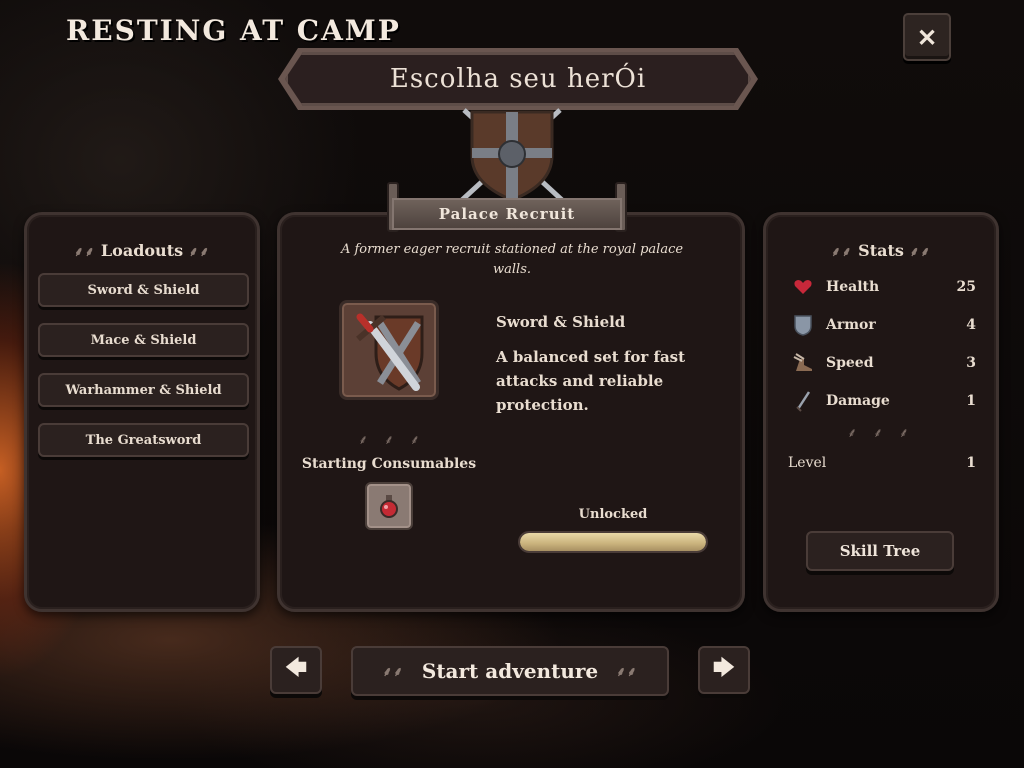 This screenshot has height=768, width=1024. Describe the element at coordinates (512, 155) in the screenshot. I see `shield-crest-icon` at that location.